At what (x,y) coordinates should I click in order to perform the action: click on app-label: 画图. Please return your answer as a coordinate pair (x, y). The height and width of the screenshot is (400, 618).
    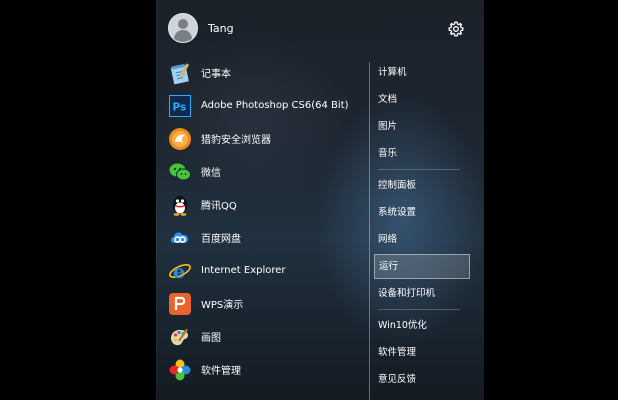
    Looking at the image, I should click on (211, 338).